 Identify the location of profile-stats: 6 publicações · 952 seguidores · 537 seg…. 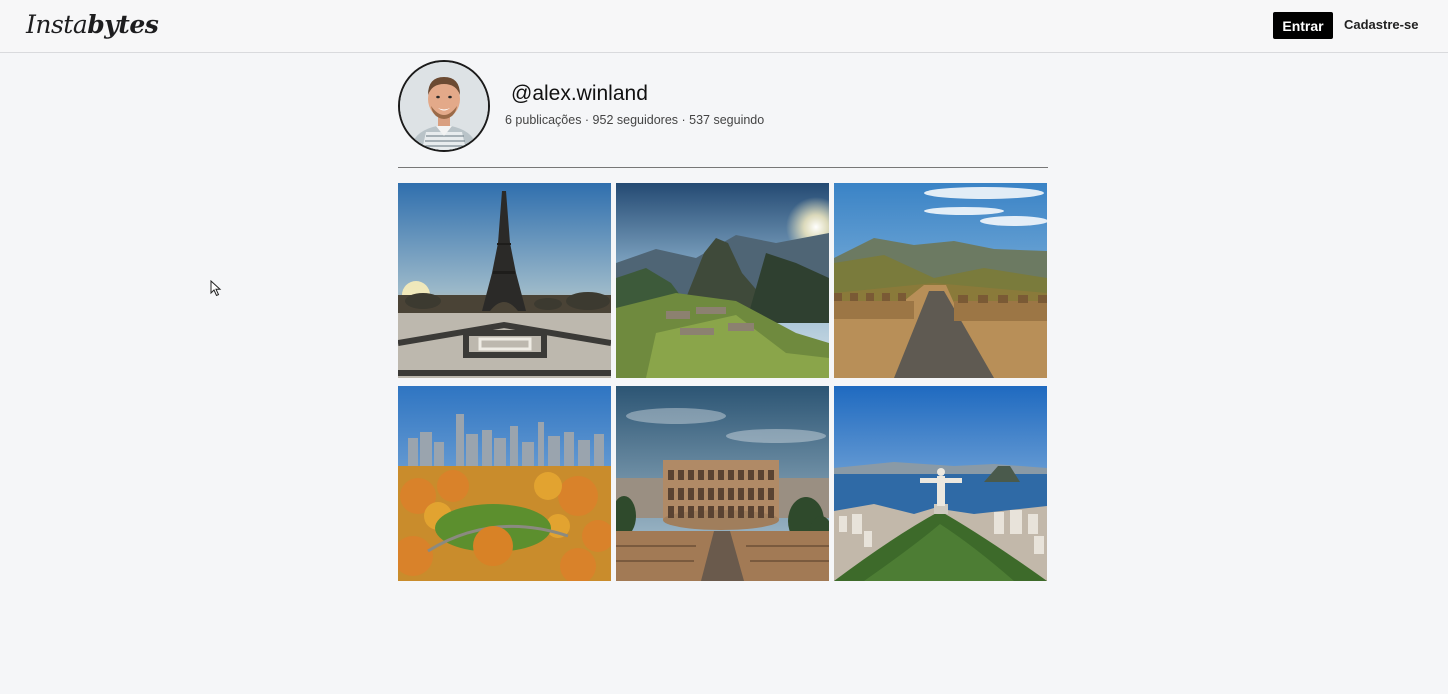
(635, 120).